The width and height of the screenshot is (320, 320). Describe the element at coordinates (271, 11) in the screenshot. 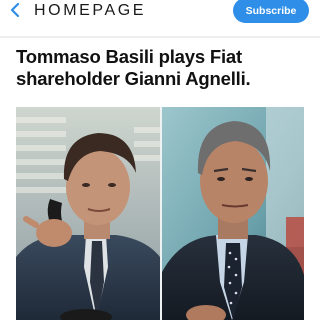

I see `subscribe-button: Subscribe` at that location.